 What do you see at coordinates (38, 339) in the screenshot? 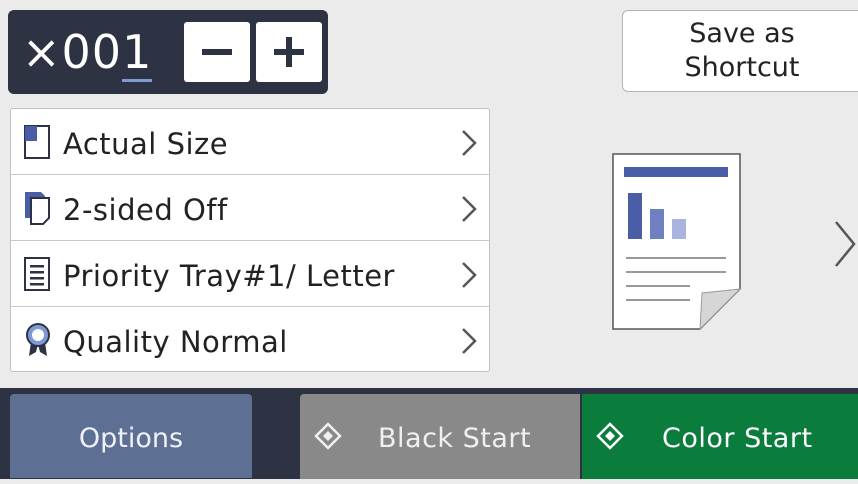
I see `quality-ribbon-icon` at bounding box center [38, 339].